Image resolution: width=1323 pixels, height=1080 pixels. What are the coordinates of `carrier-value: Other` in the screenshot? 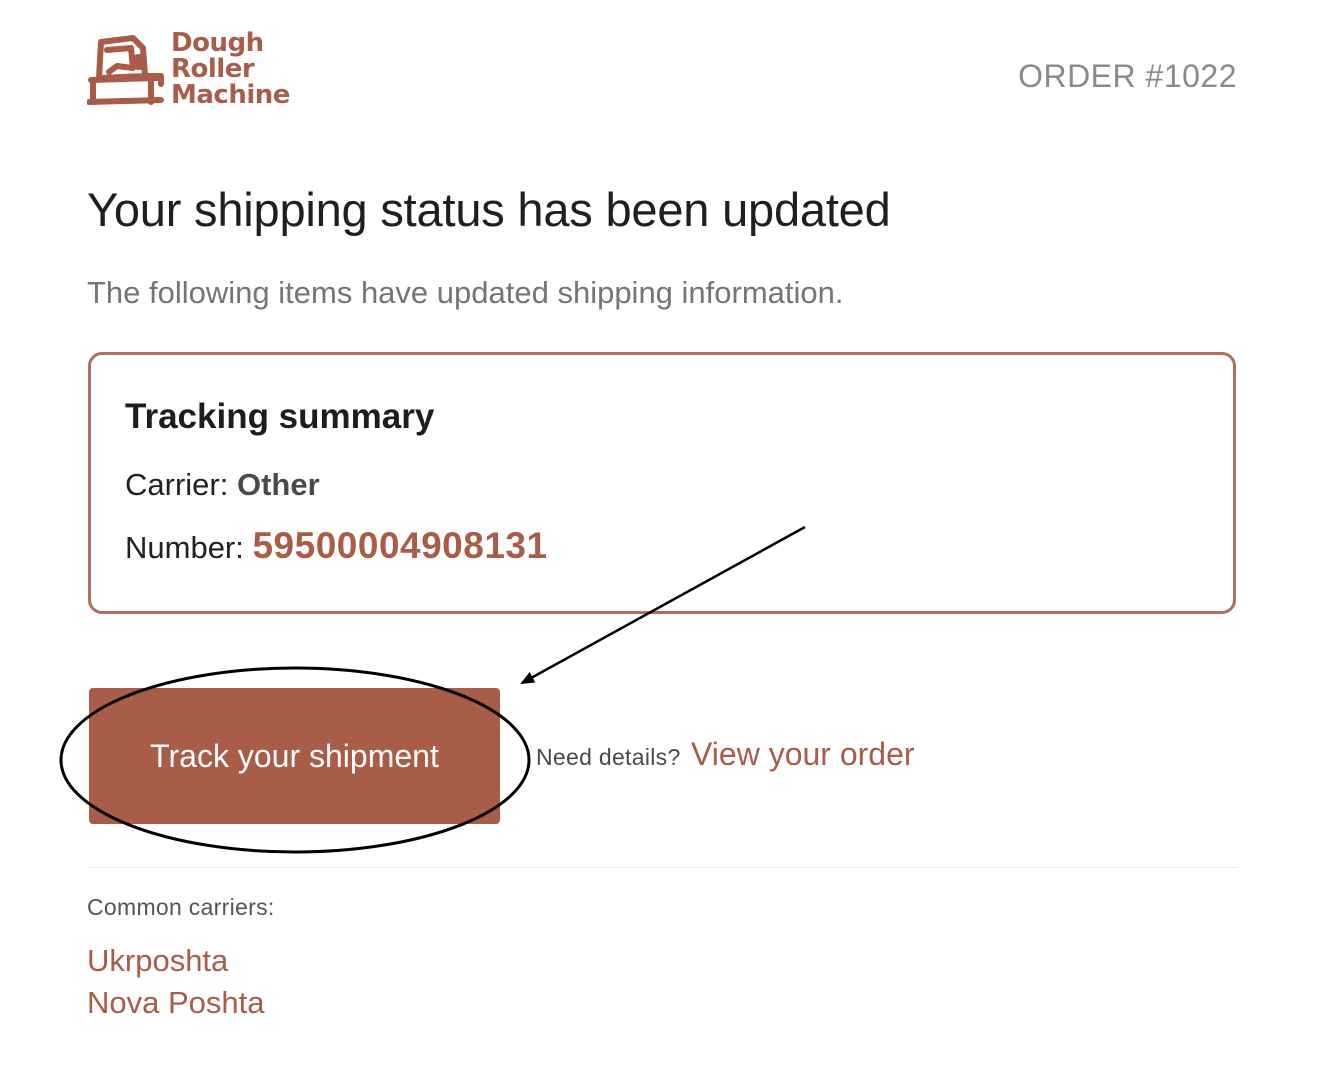 It's located at (278, 484).